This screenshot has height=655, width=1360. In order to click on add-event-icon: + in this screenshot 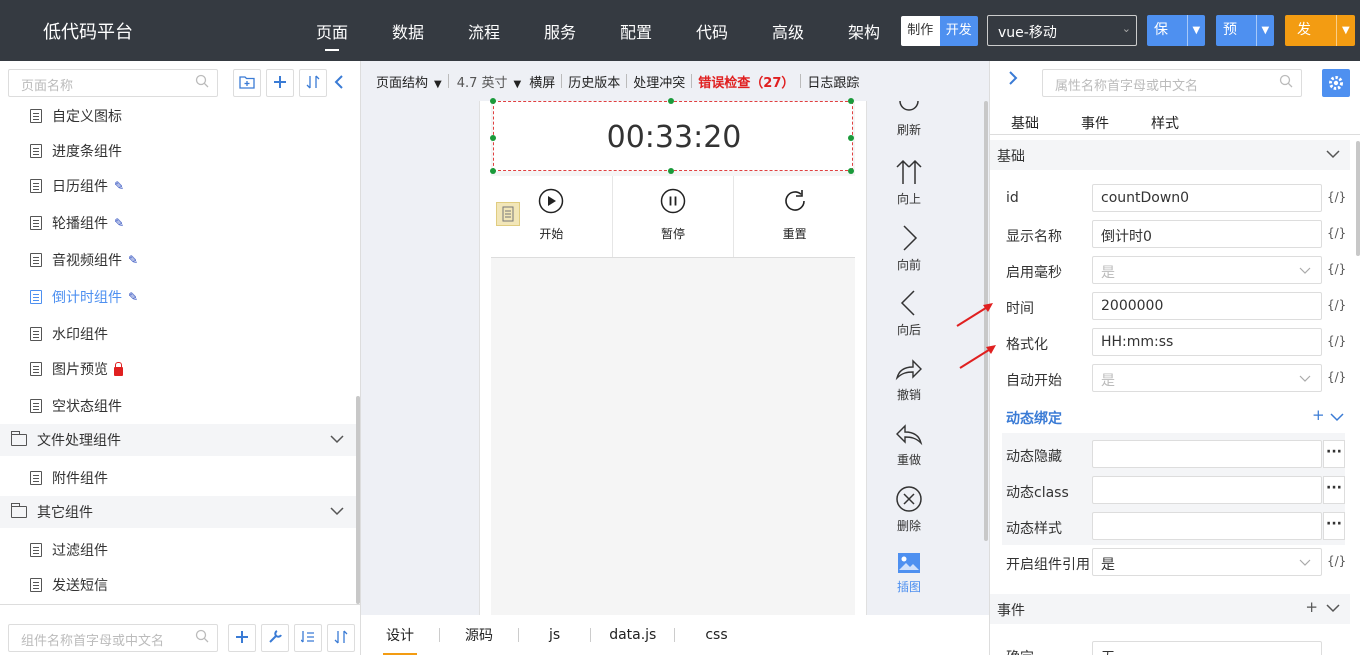, I will do `click(1311, 607)`.